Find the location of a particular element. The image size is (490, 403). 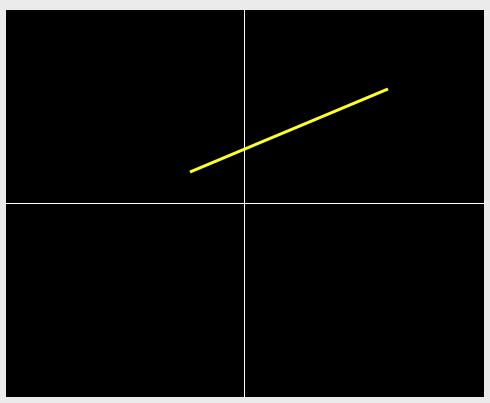

line-segment is located at coordinates (289, 130).